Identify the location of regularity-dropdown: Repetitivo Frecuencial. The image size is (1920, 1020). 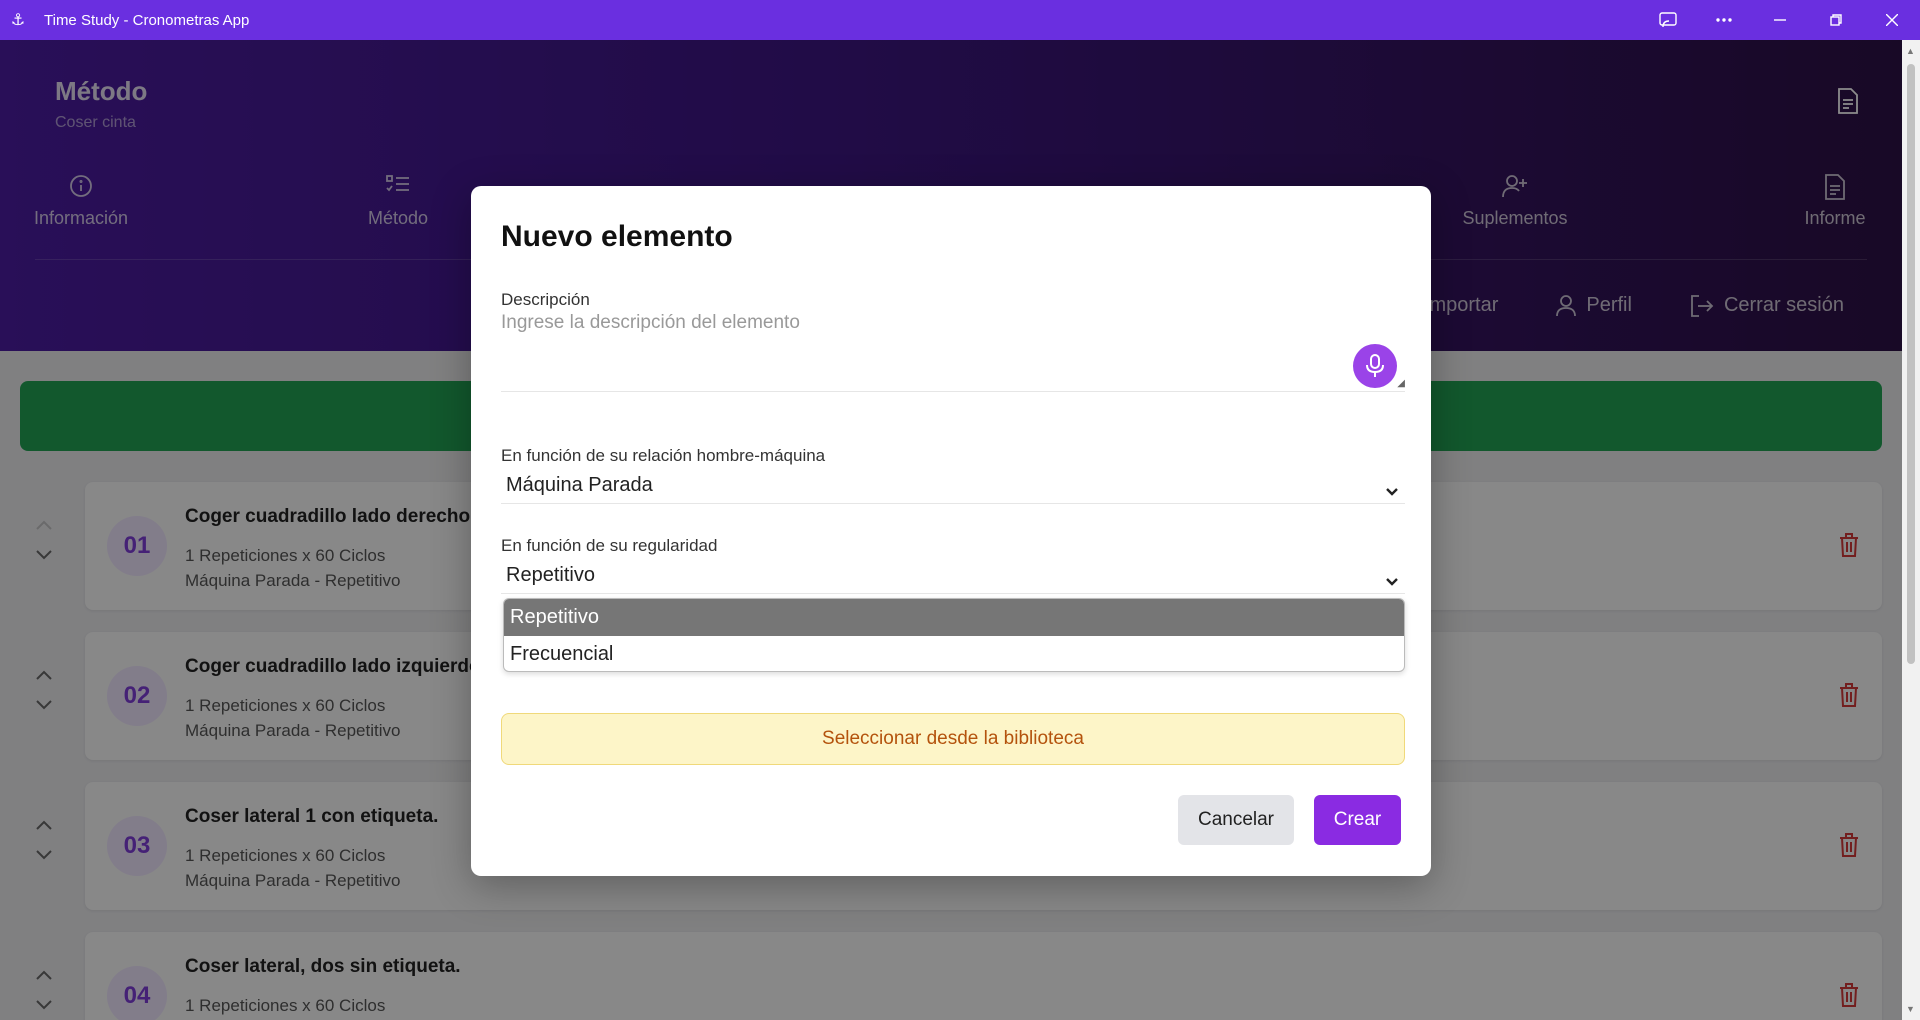
(954, 635).